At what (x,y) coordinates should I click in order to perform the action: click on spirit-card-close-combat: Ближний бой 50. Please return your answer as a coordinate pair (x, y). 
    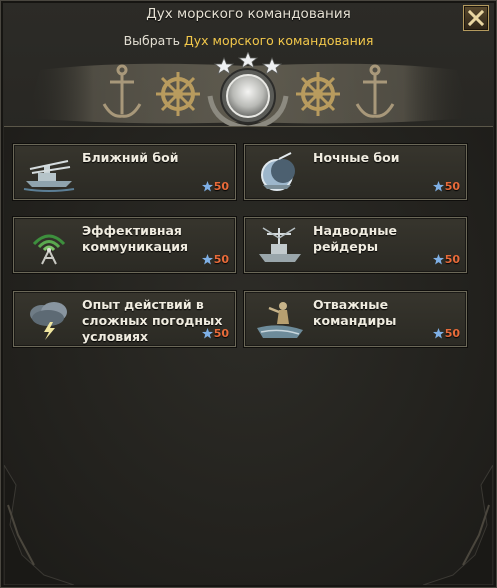
    Looking at the image, I should click on (124, 172).